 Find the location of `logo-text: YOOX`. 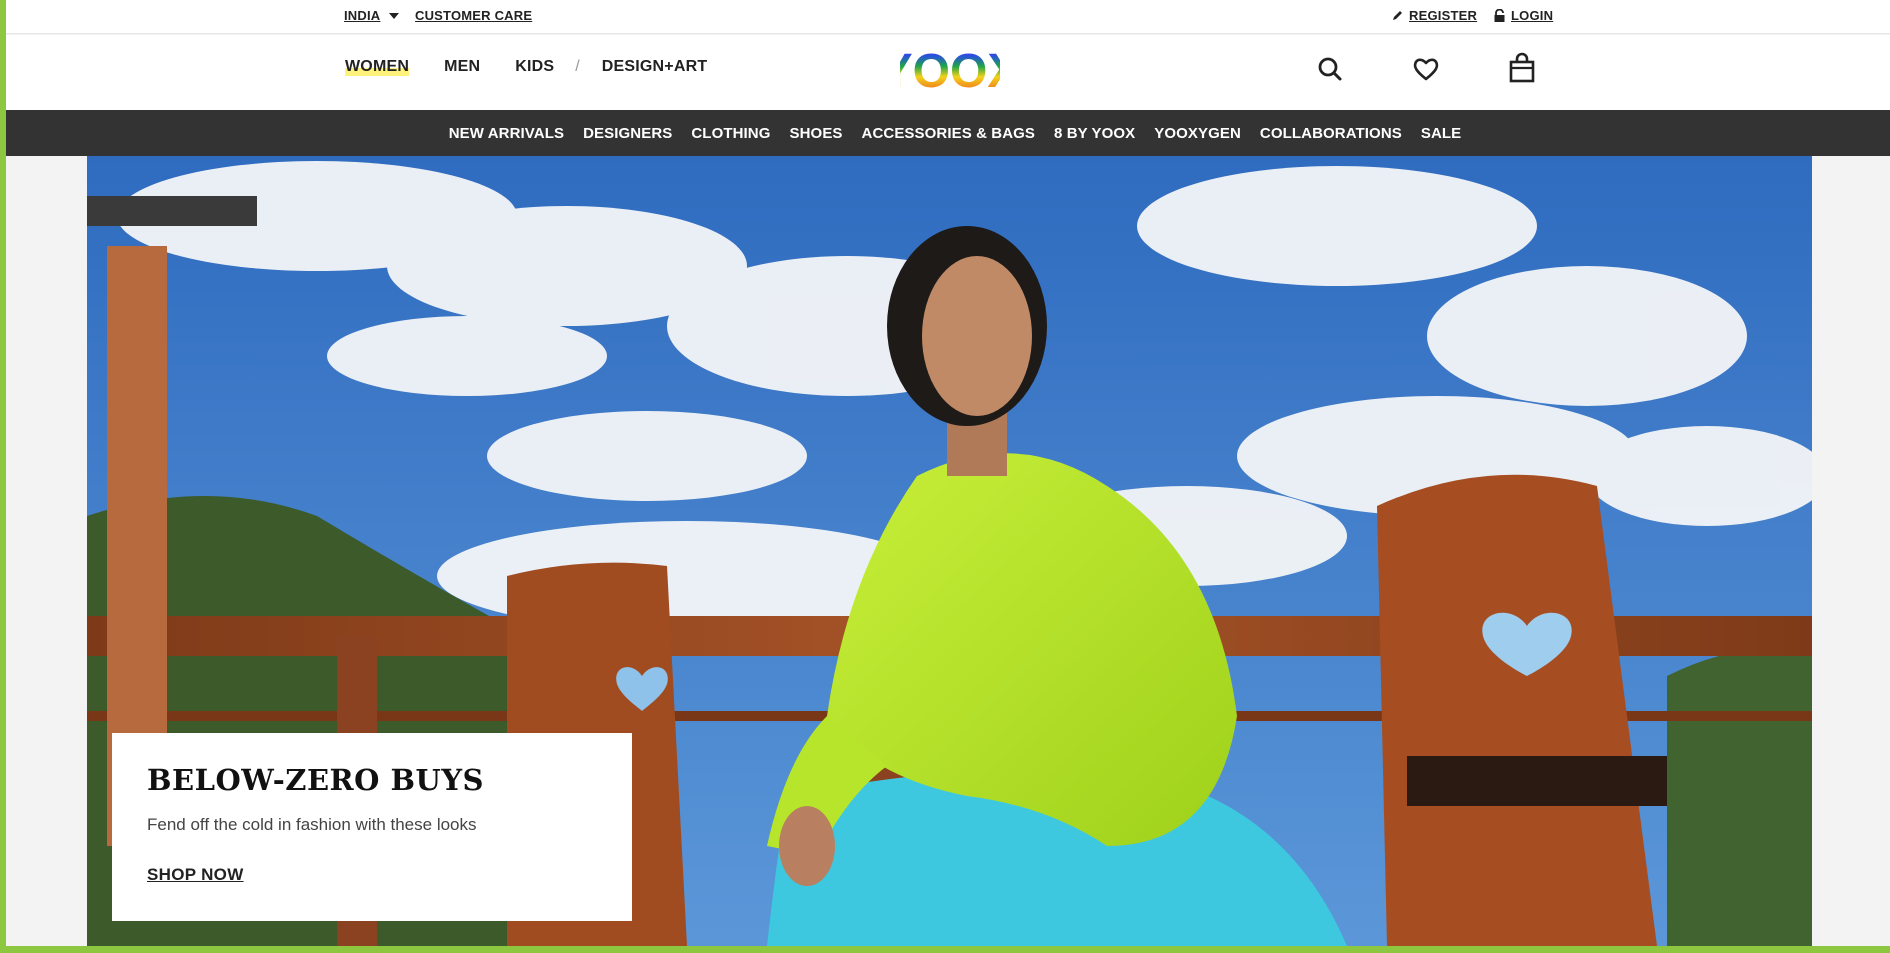

logo-text: YOOX is located at coordinates (950, 69).